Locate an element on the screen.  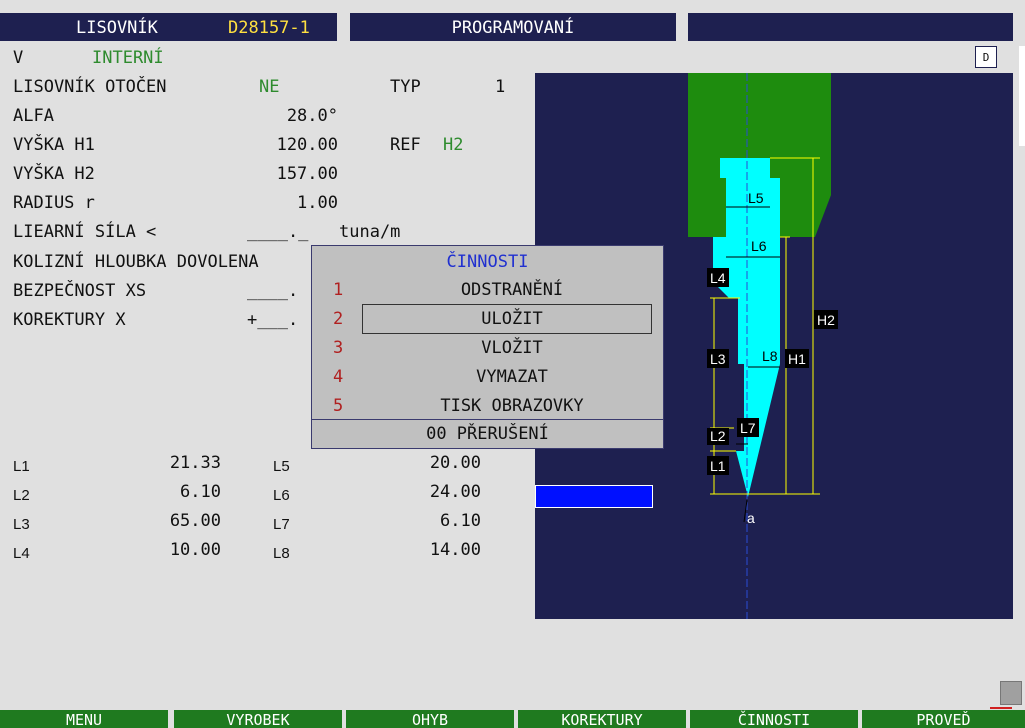
v-value: INTERNÍ is located at coordinates (128, 58).